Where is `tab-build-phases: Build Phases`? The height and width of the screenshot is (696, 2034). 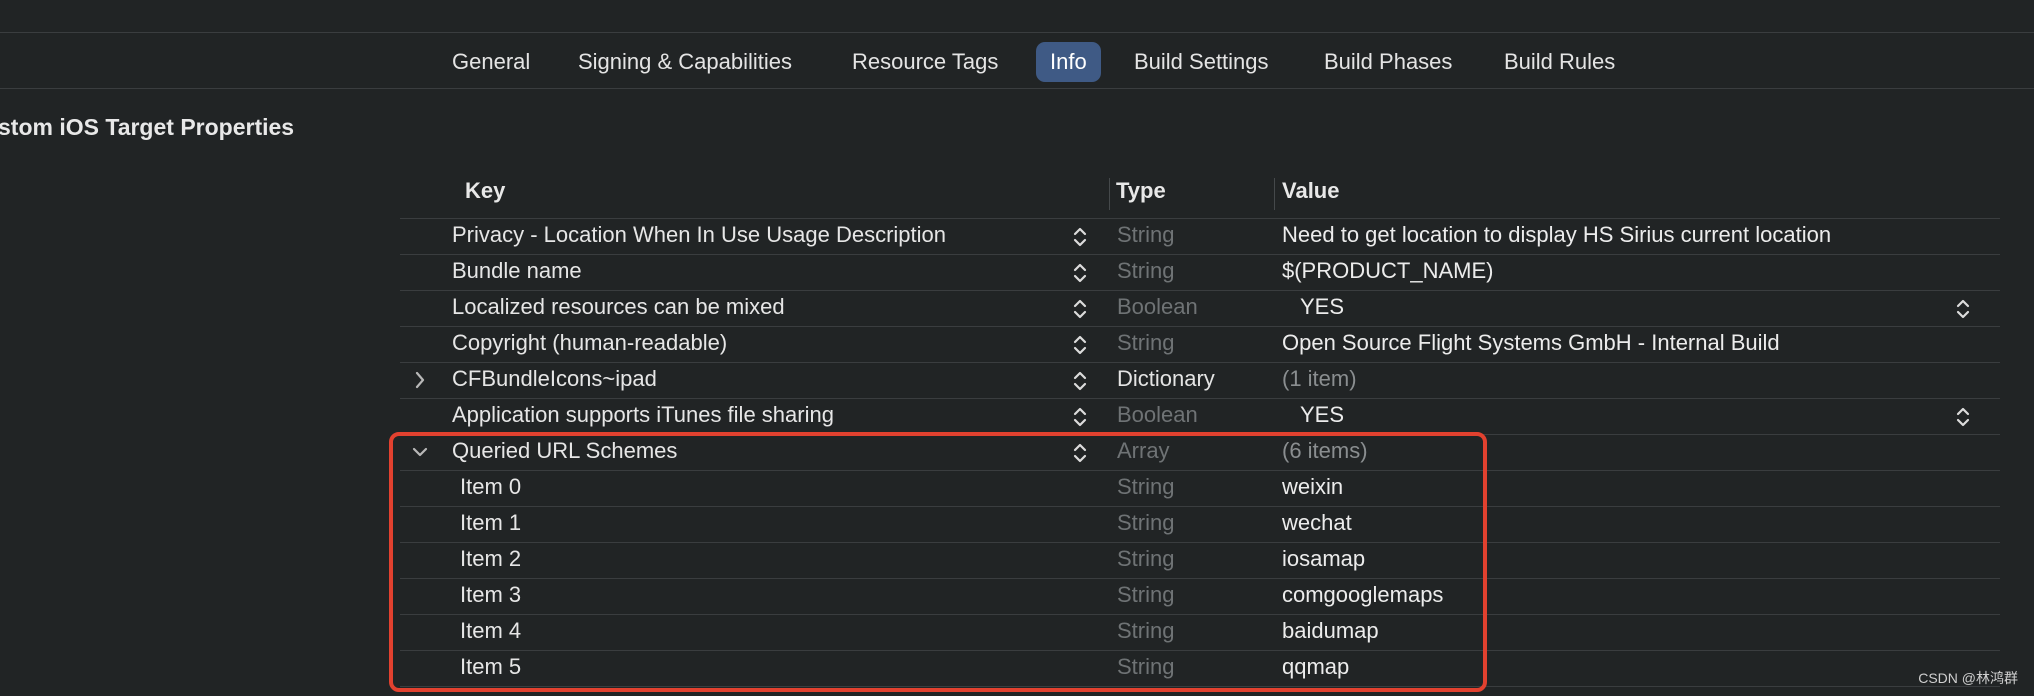 tab-build-phases: Build Phases is located at coordinates (1388, 62).